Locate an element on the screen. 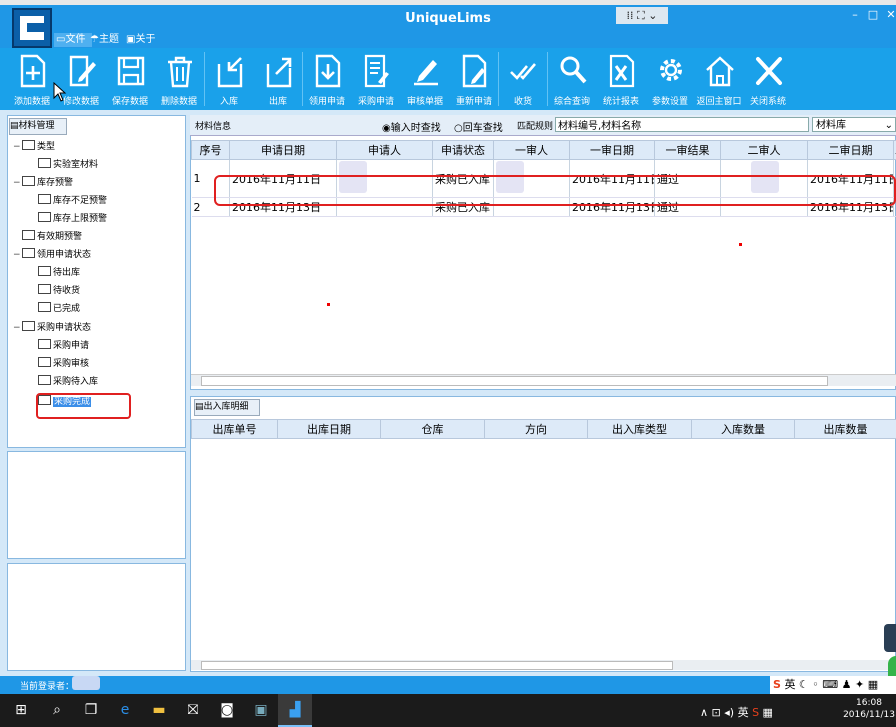 The width and height of the screenshot is (896, 727). col-header: 序号 is located at coordinates (210, 150).